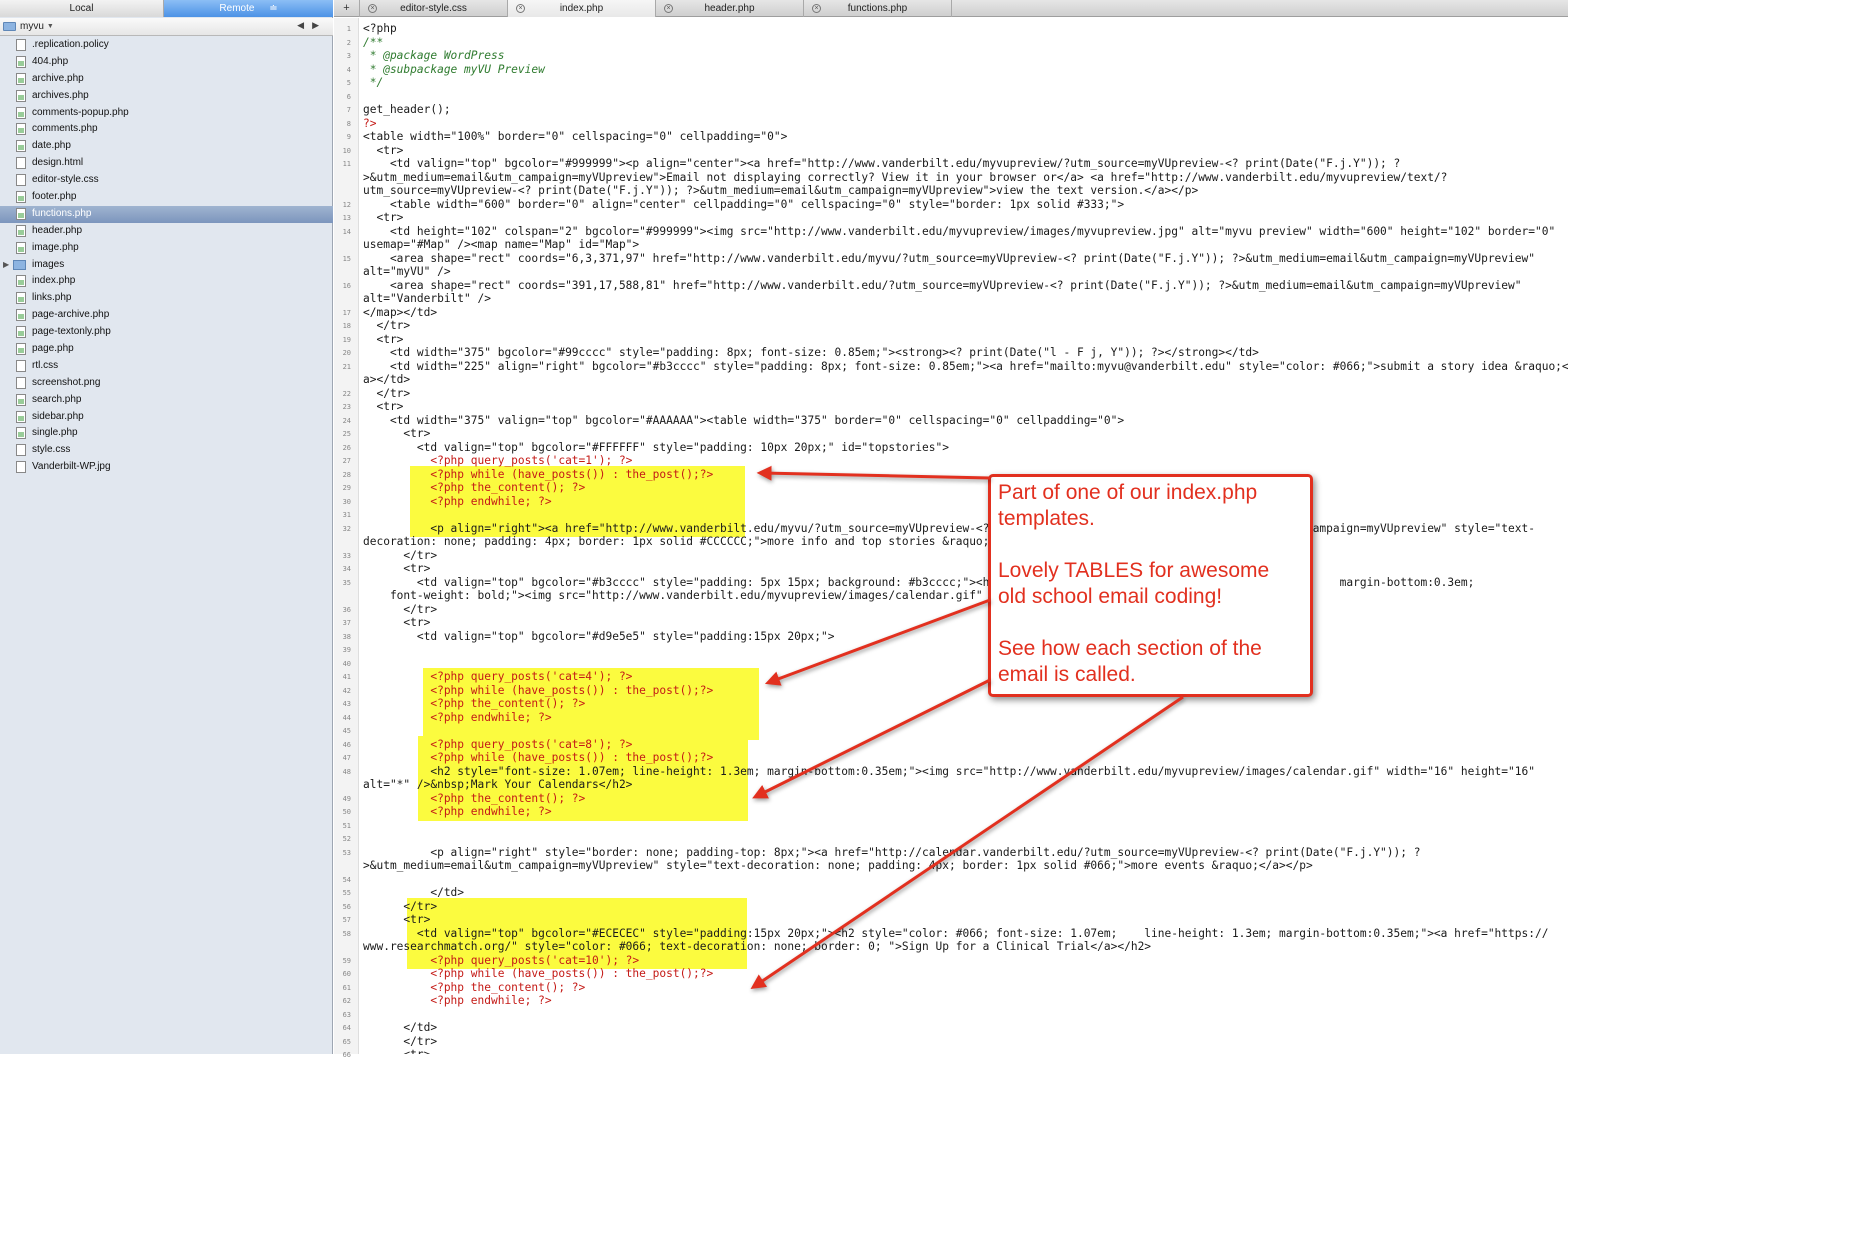 Image resolution: width=1862 pixels, height=1252 pixels. Describe the element at coordinates (346, 704) in the screenshot. I see `line-number: 43` at that location.